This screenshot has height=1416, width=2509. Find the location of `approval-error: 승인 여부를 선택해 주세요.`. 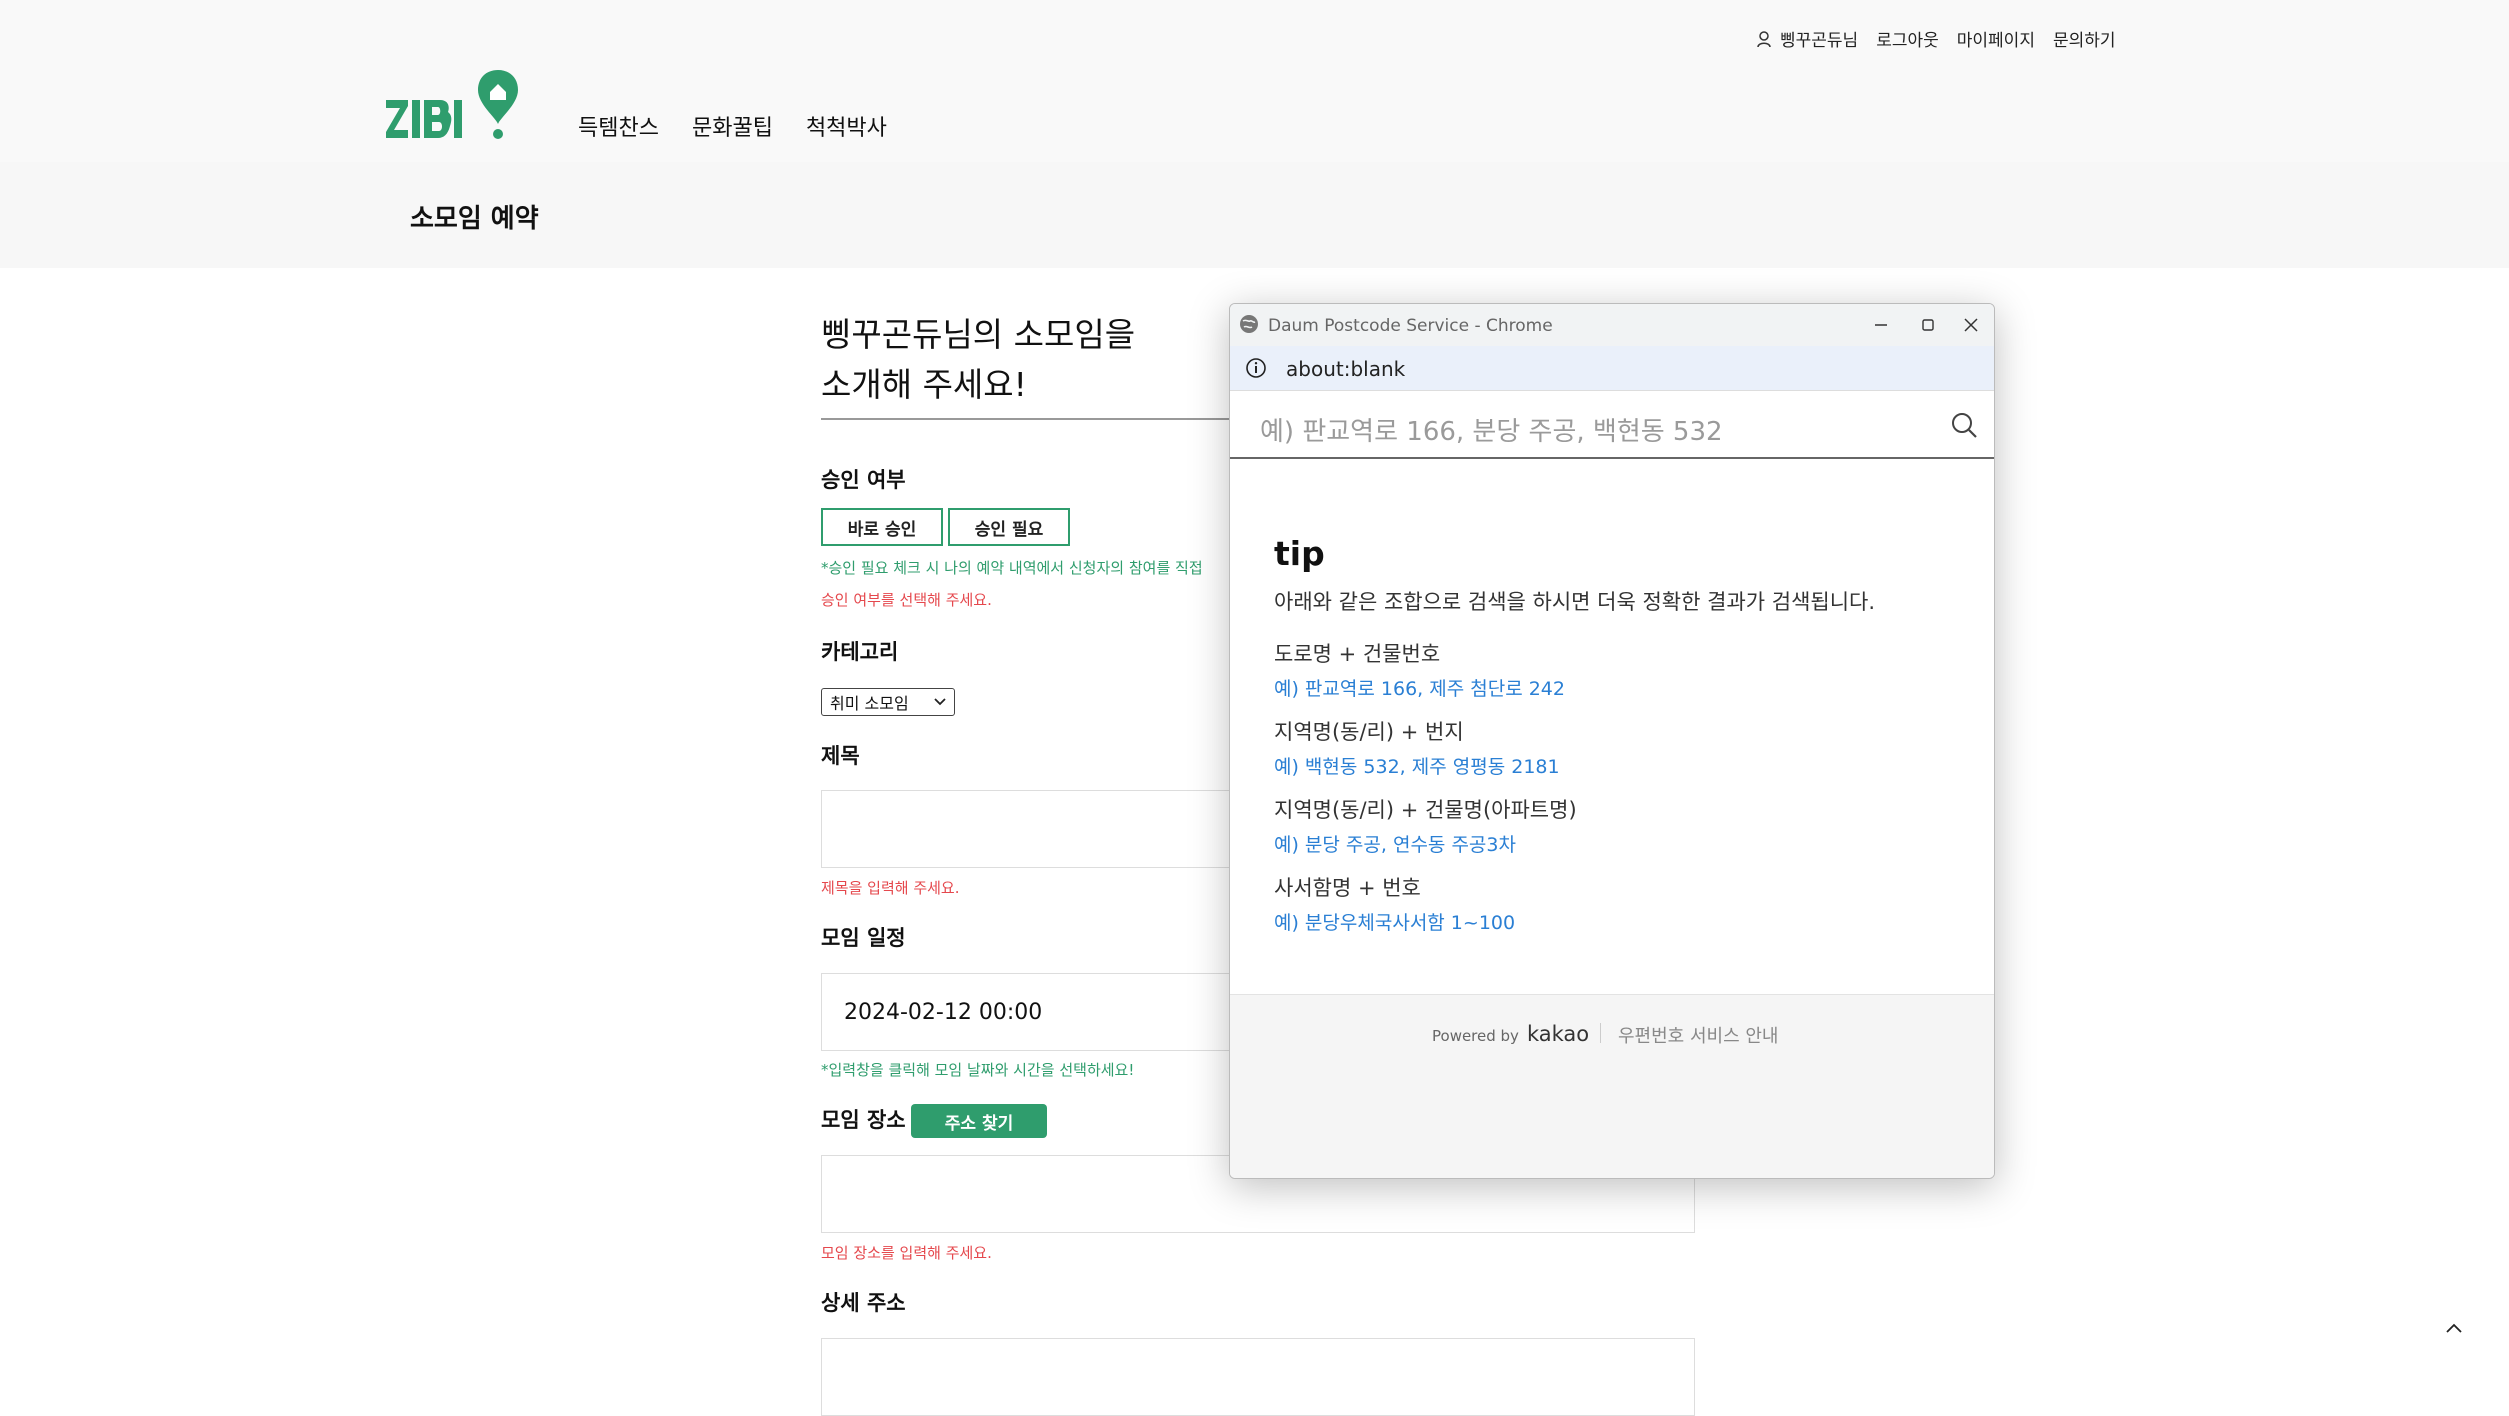

approval-error: 승인 여부를 선택해 주세요. is located at coordinates (906, 600).